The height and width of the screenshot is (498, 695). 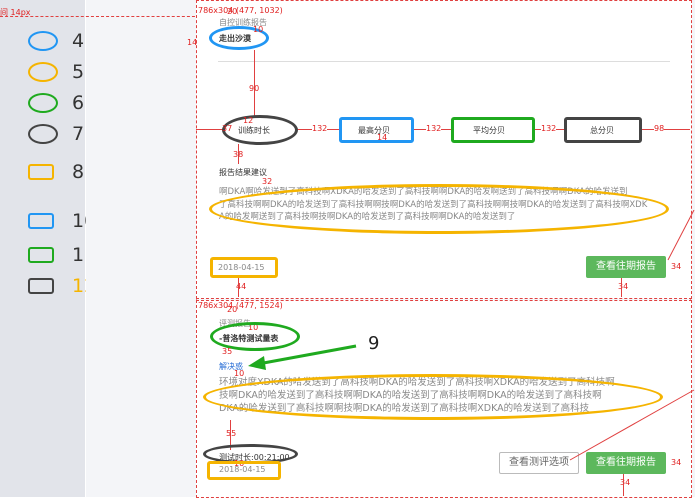 What do you see at coordinates (602, 130) in the screenshot?
I see `metric-total-db: 总分贝` at bounding box center [602, 130].